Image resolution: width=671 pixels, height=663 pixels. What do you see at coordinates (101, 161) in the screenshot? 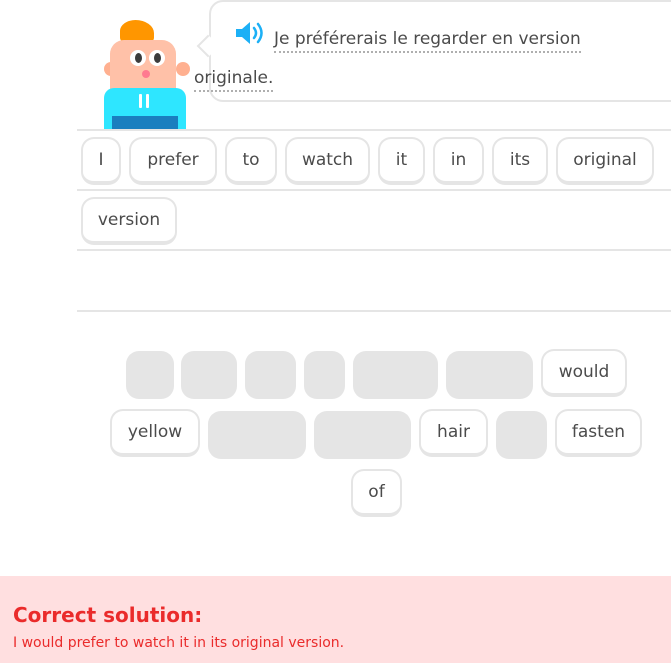
I see `answer-chip: I` at bounding box center [101, 161].